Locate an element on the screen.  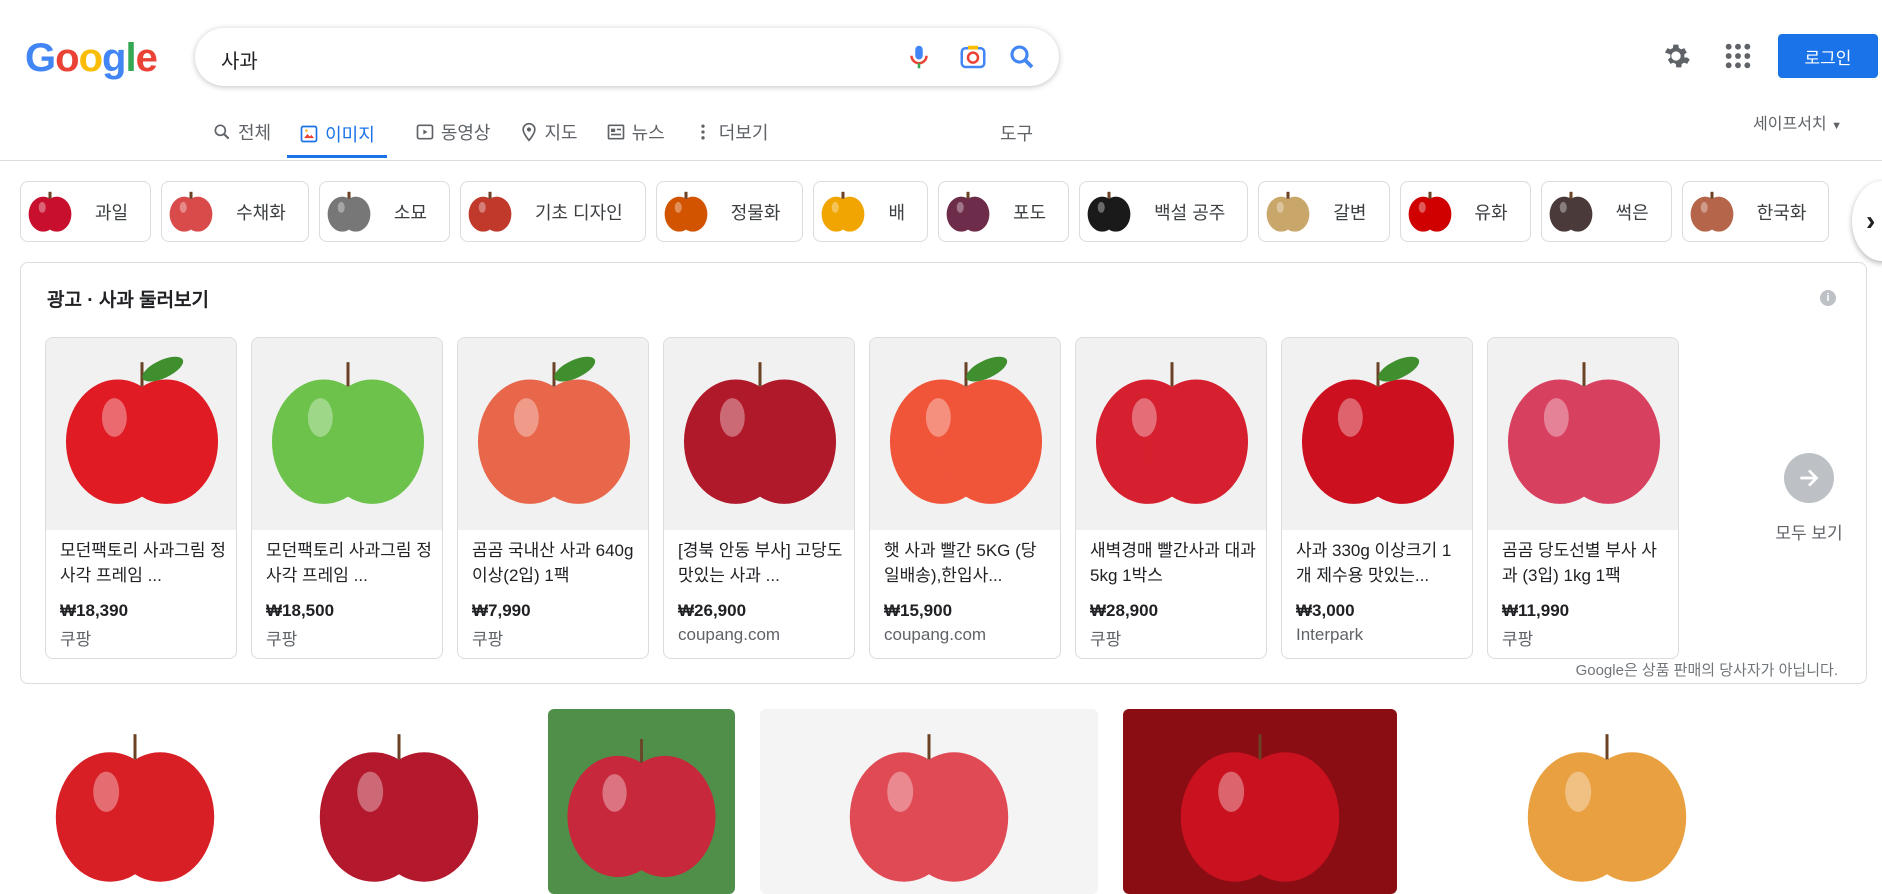
product-card: 모던팩토리 사과그림 정사각 프레임 ... ₩18,500 쿠팡 is located at coordinates (347, 498).